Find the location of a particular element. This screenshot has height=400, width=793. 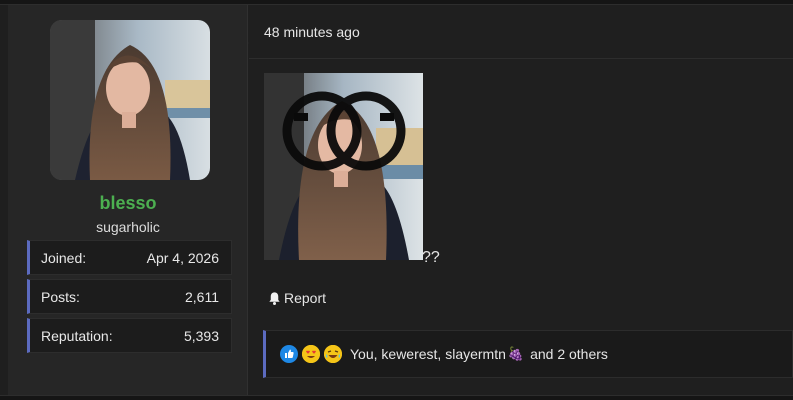

post-timestamp: 48 minutes ago is located at coordinates (312, 32).